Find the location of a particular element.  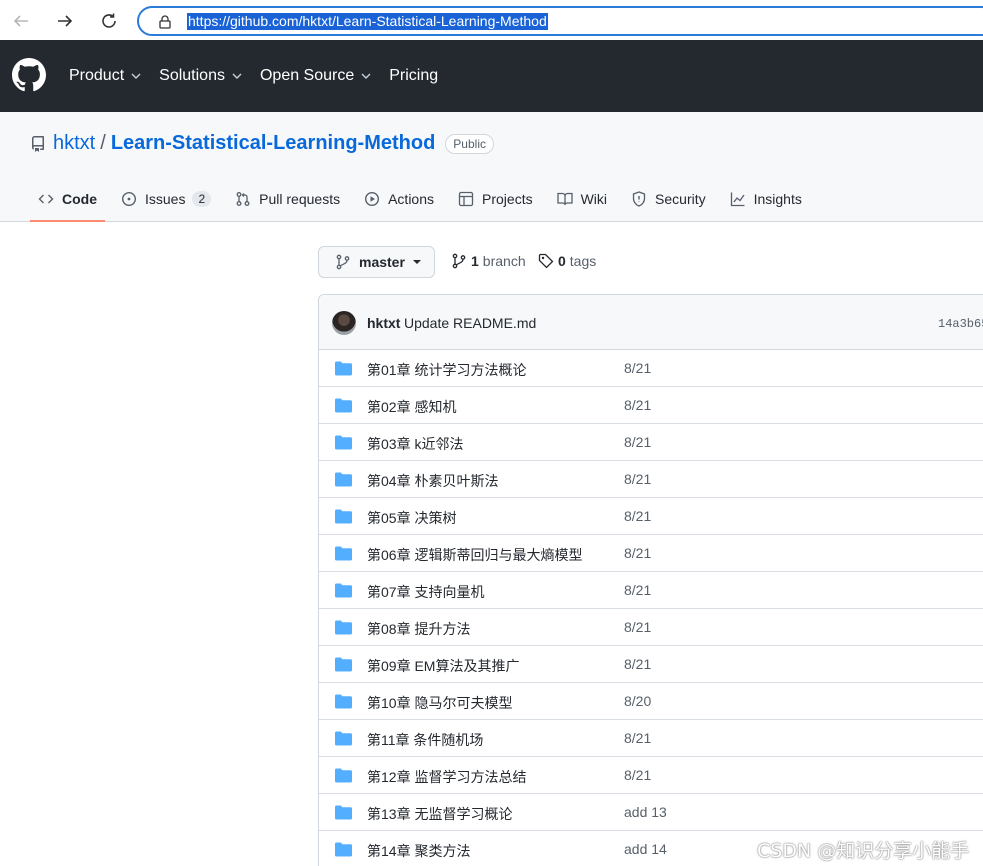

file-name: 第01章 统计学习方法概论 is located at coordinates (446, 370).